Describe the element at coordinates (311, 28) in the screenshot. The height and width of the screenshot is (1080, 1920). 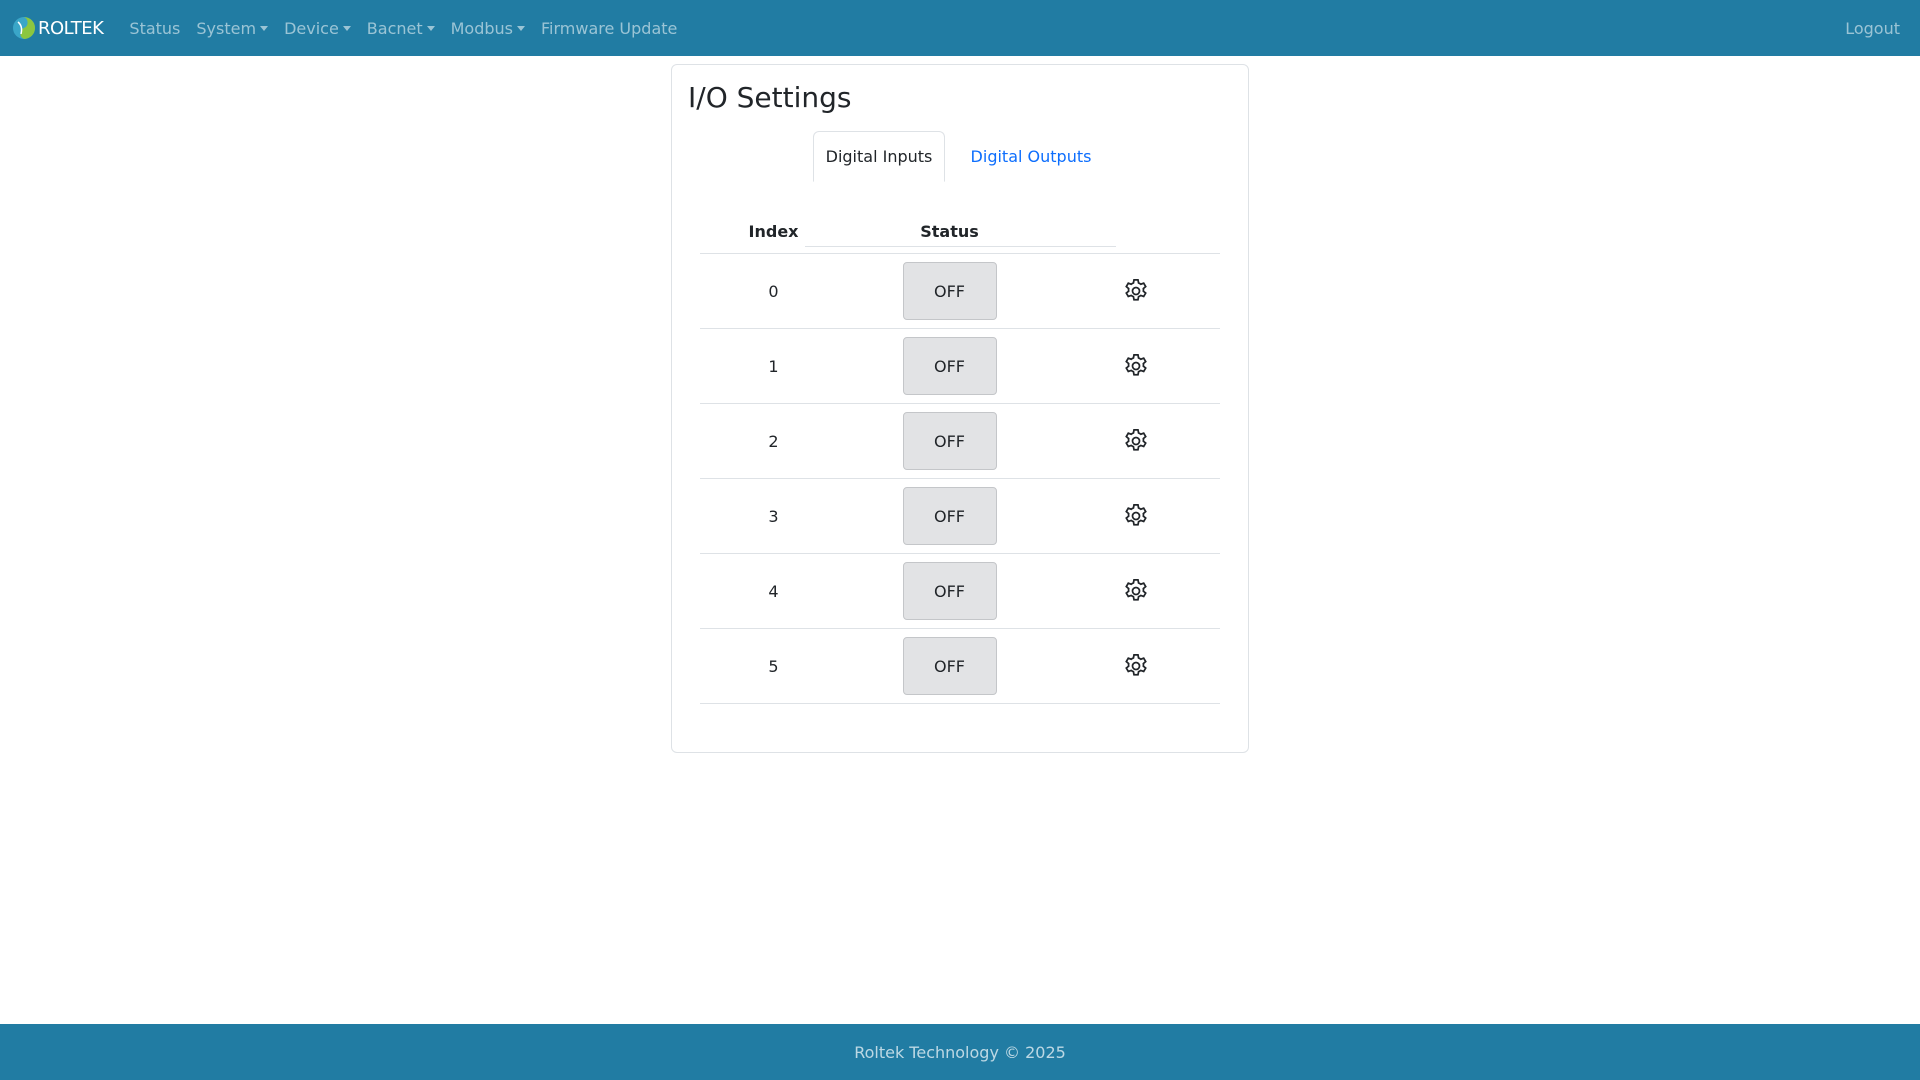
I see `nav-item-label: Device` at that location.